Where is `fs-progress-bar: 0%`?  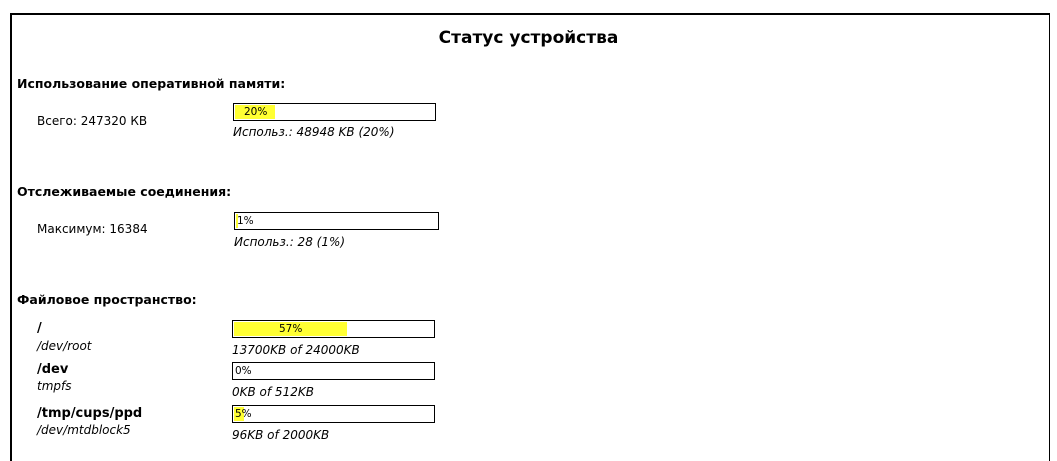
fs-progress-bar: 0% is located at coordinates (333, 371).